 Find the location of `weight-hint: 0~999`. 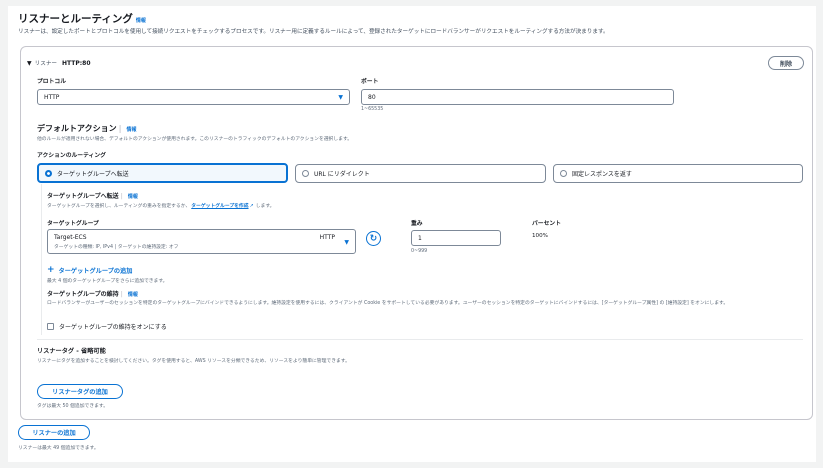

weight-hint: 0~999 is located at coordinates (419, 251).